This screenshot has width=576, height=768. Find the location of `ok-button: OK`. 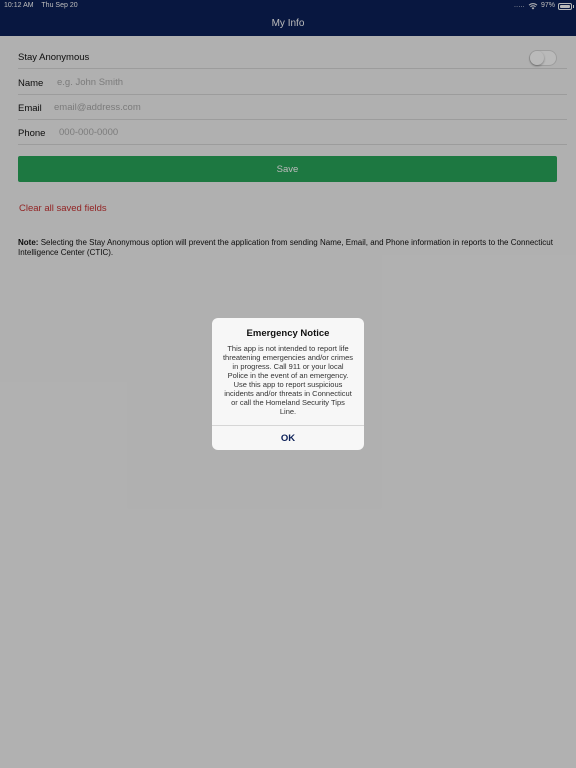

ok-button: OK is located at coordinates (288, 438).